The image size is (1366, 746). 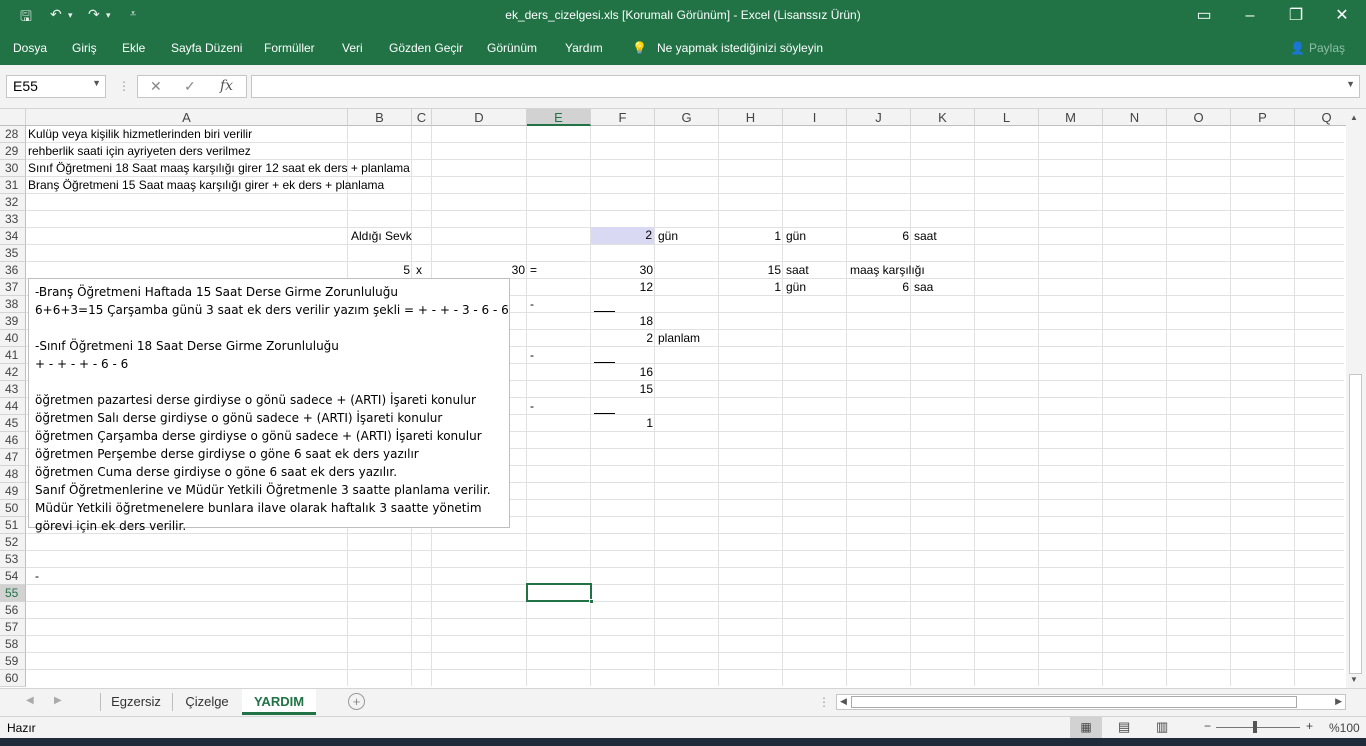 What do you see at coordinates (58, 700) in the screenshot?
I see `tab-scroll-right-icon: ▶` at bounding box center [58, 700].